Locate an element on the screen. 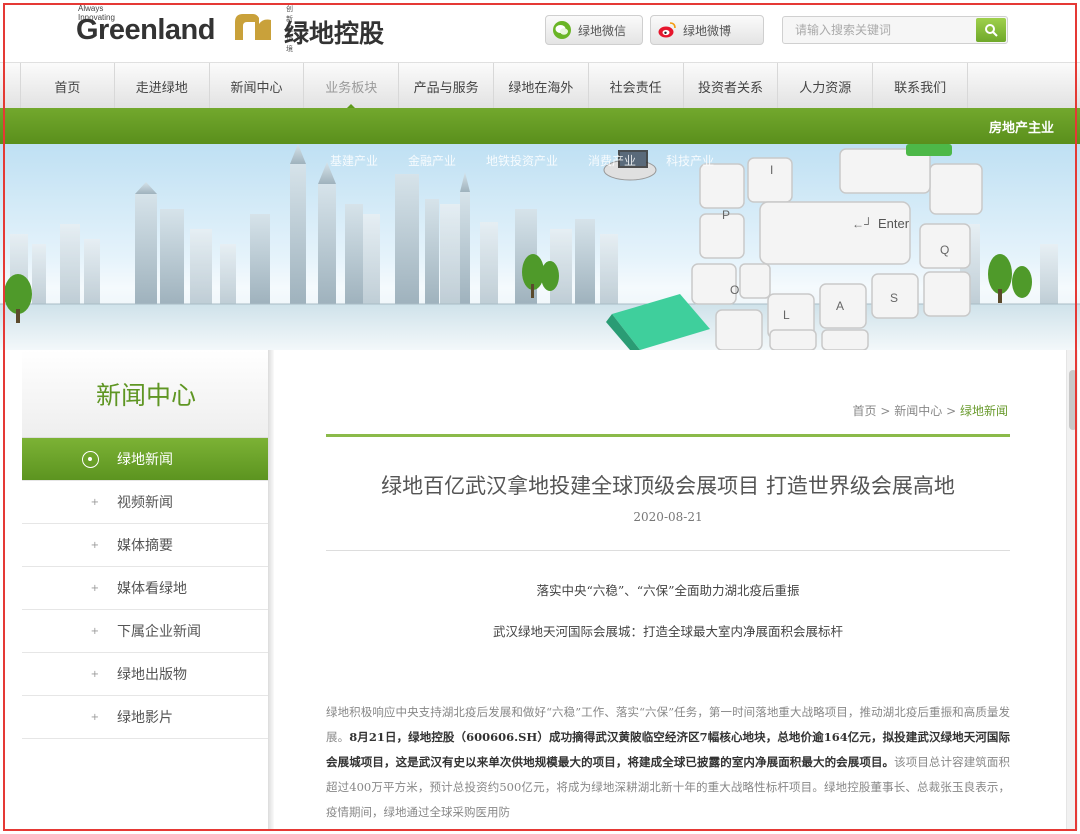 Image resolution: width=1080 pixels, height=834 pixels. sidebar-item-label: 媒体看绿地 is located at coordinates (152, 589).